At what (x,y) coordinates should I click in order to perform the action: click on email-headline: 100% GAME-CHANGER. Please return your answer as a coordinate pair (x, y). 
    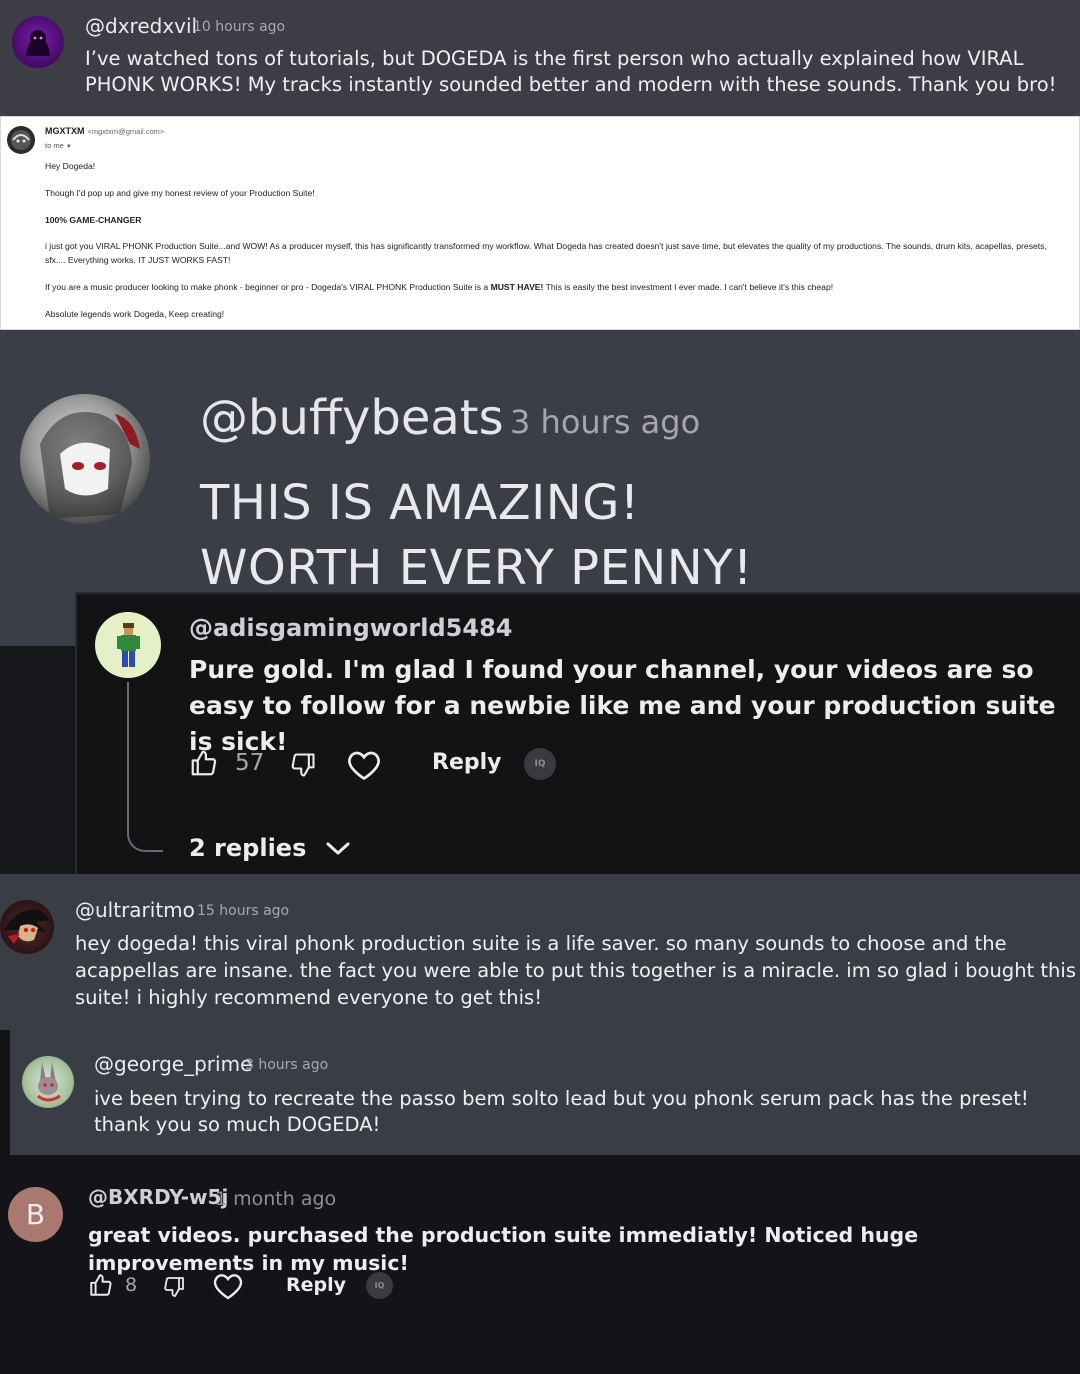
    Looking at the image, I should click on (93, 220).